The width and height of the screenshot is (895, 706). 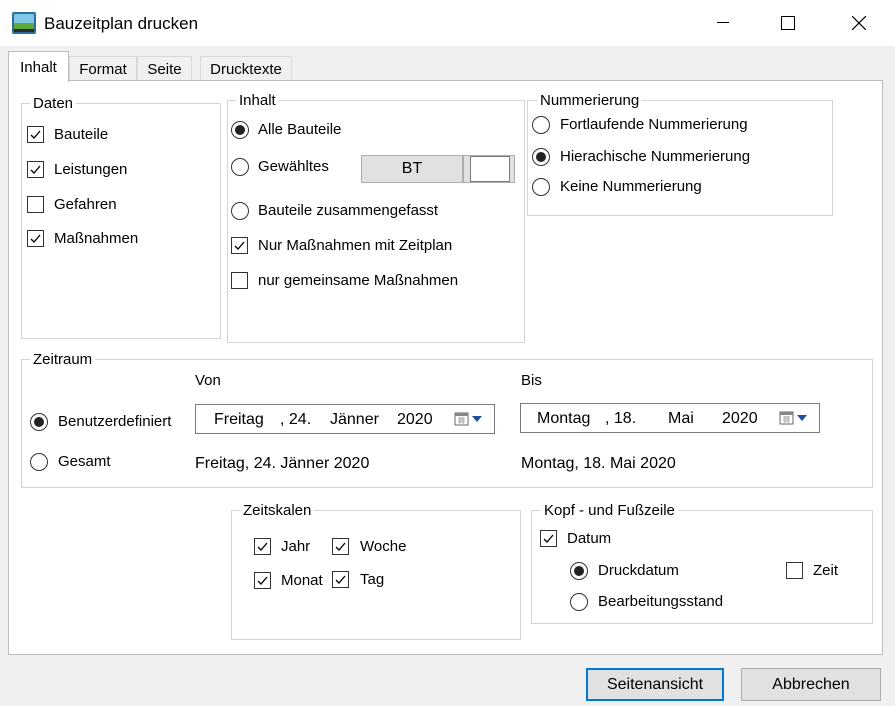 I want to click on gewaehltes-label: Gewähltes, so click(x=293, y=166).